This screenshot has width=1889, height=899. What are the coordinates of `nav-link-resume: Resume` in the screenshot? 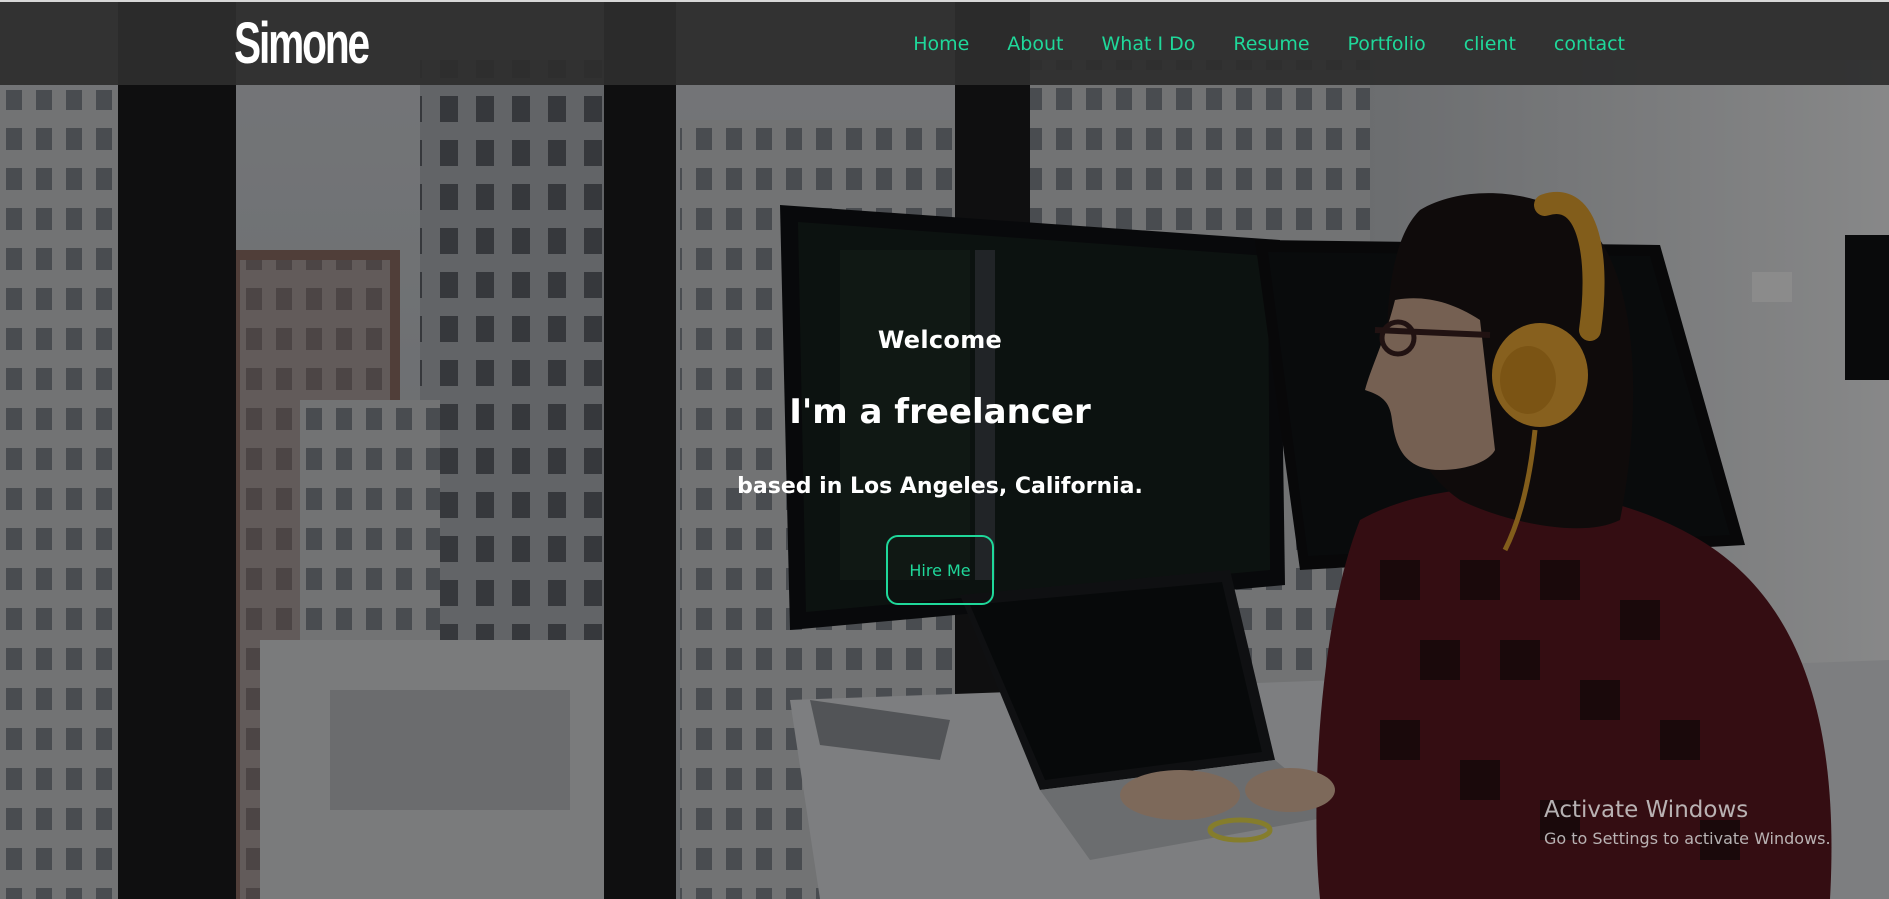 It's located at (1271, 44).